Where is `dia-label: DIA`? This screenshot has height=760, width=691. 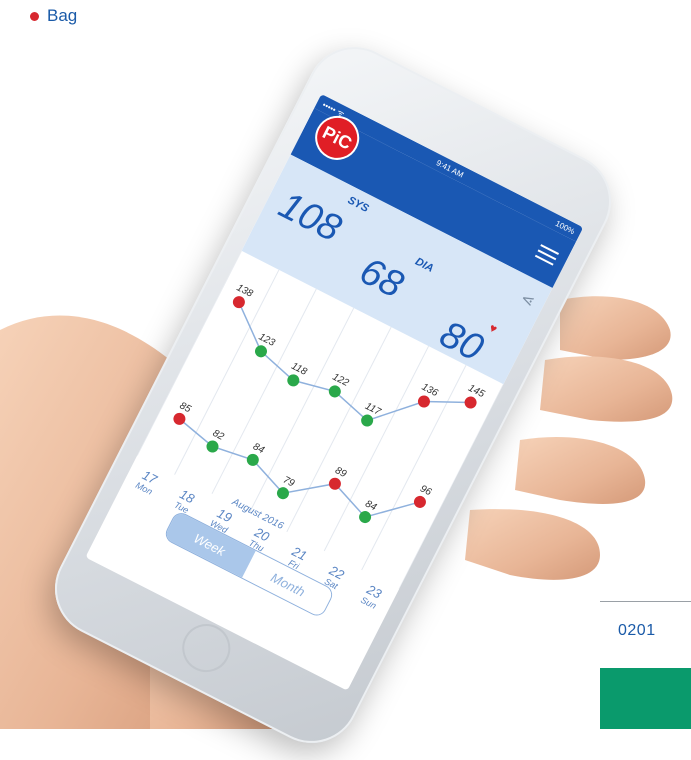
dia-label: DIA is located at coordinates (424, 265).